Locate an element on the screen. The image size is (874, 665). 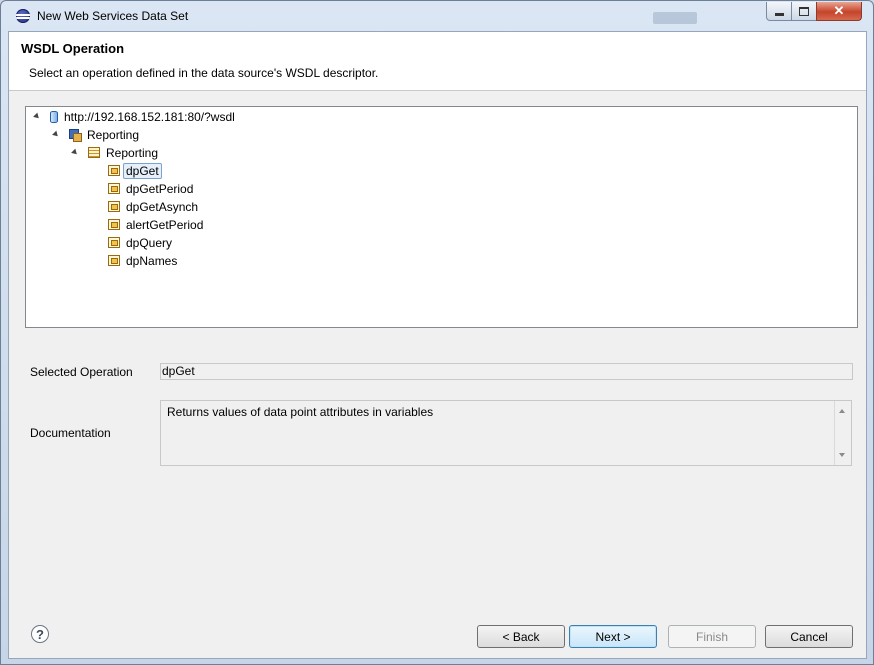
maximize-button is located at coordinates (804, 11).